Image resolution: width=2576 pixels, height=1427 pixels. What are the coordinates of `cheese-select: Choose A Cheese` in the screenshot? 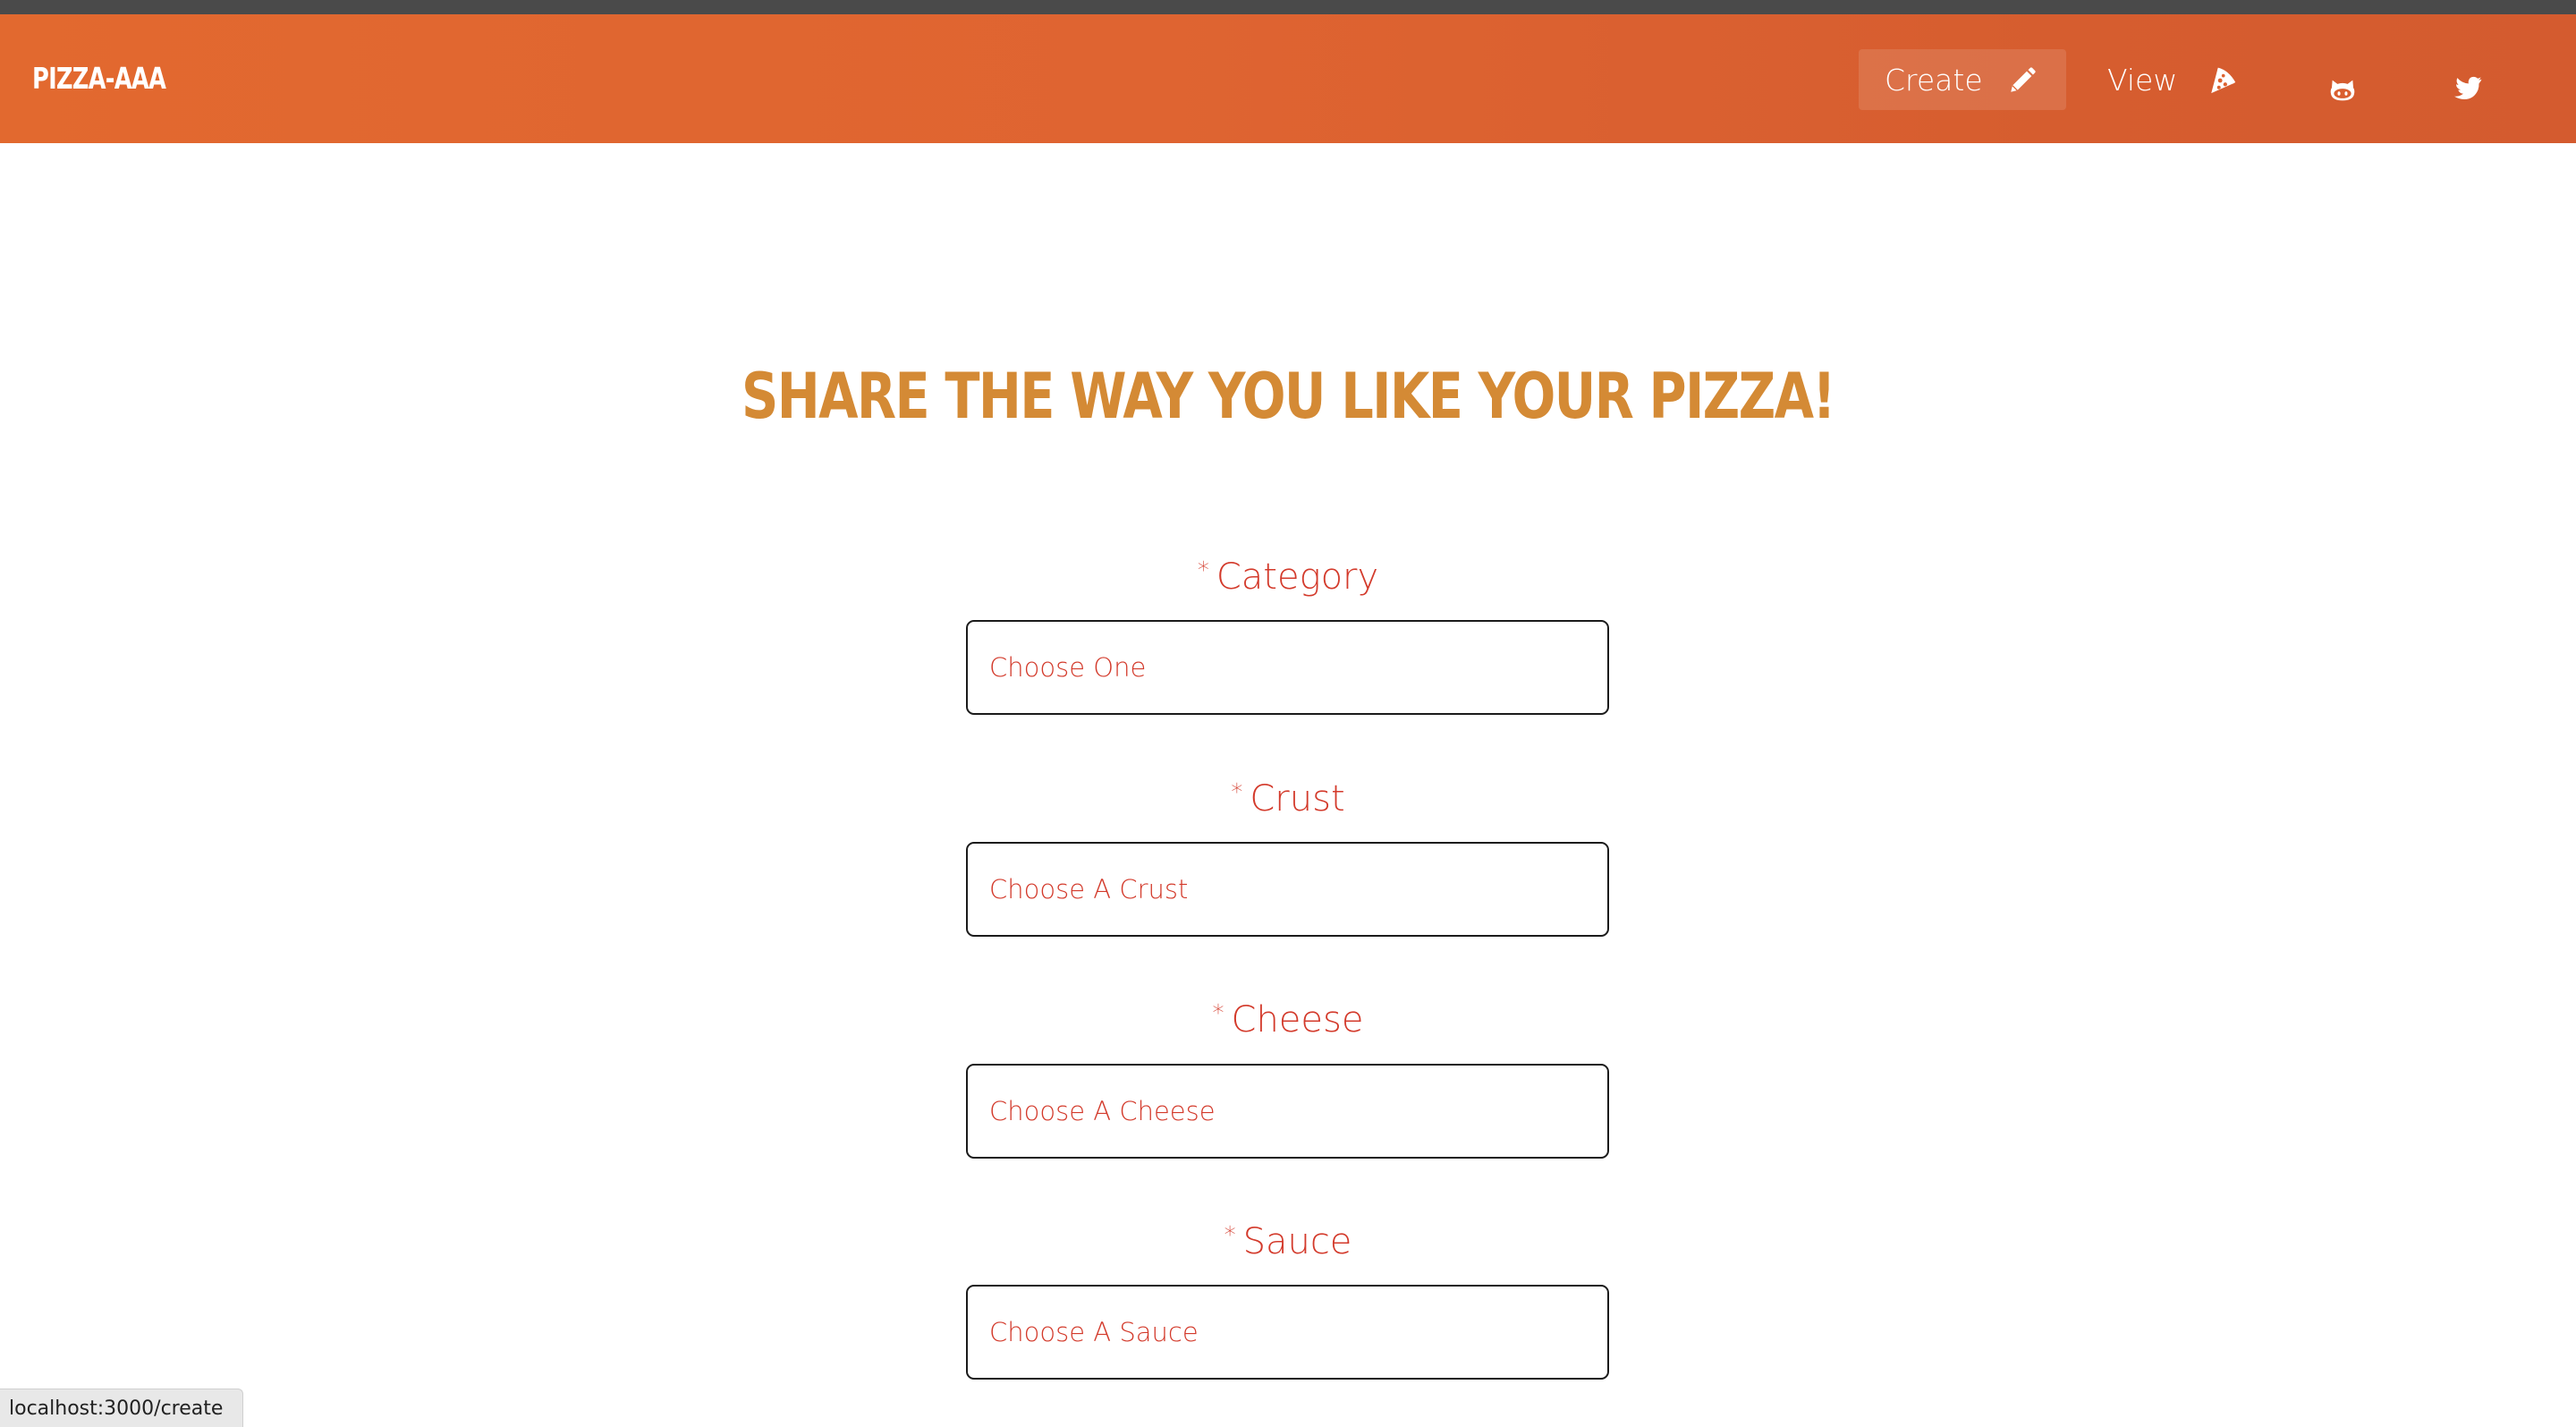 It's located at (1287, 1111).